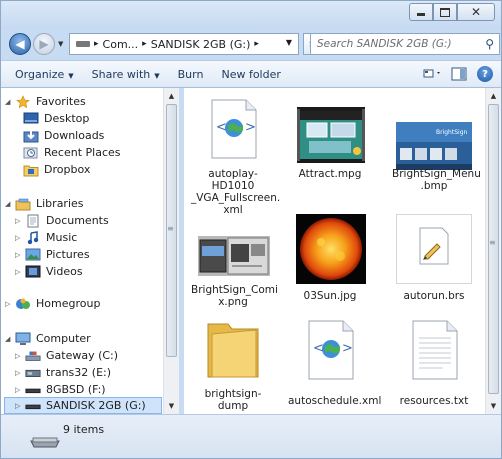 This screenshot has width=502, height=459. What do you see at coordinates (52, 254) in the screenshot?
I see `nav-item-pictures: ▷ Pictures` at bounding box center [52, 254].